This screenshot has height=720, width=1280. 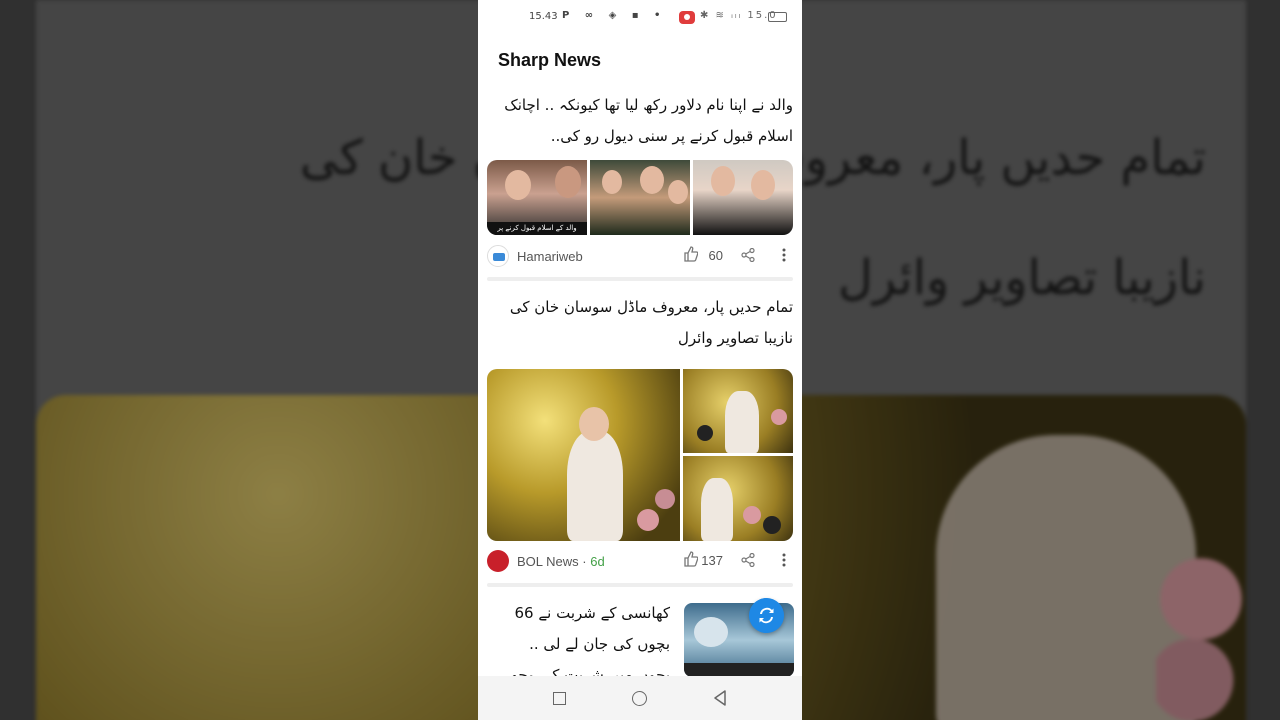 I want to click on article-source: Hamariweb, so click(x=550, y=256).